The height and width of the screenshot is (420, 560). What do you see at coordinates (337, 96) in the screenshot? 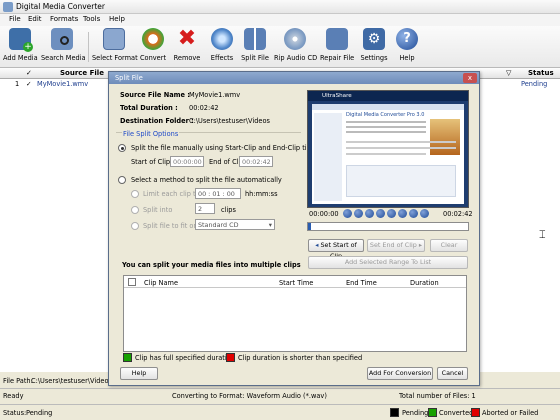
I see `video-site-name: UltraShare` at bounding box center [337, 96].